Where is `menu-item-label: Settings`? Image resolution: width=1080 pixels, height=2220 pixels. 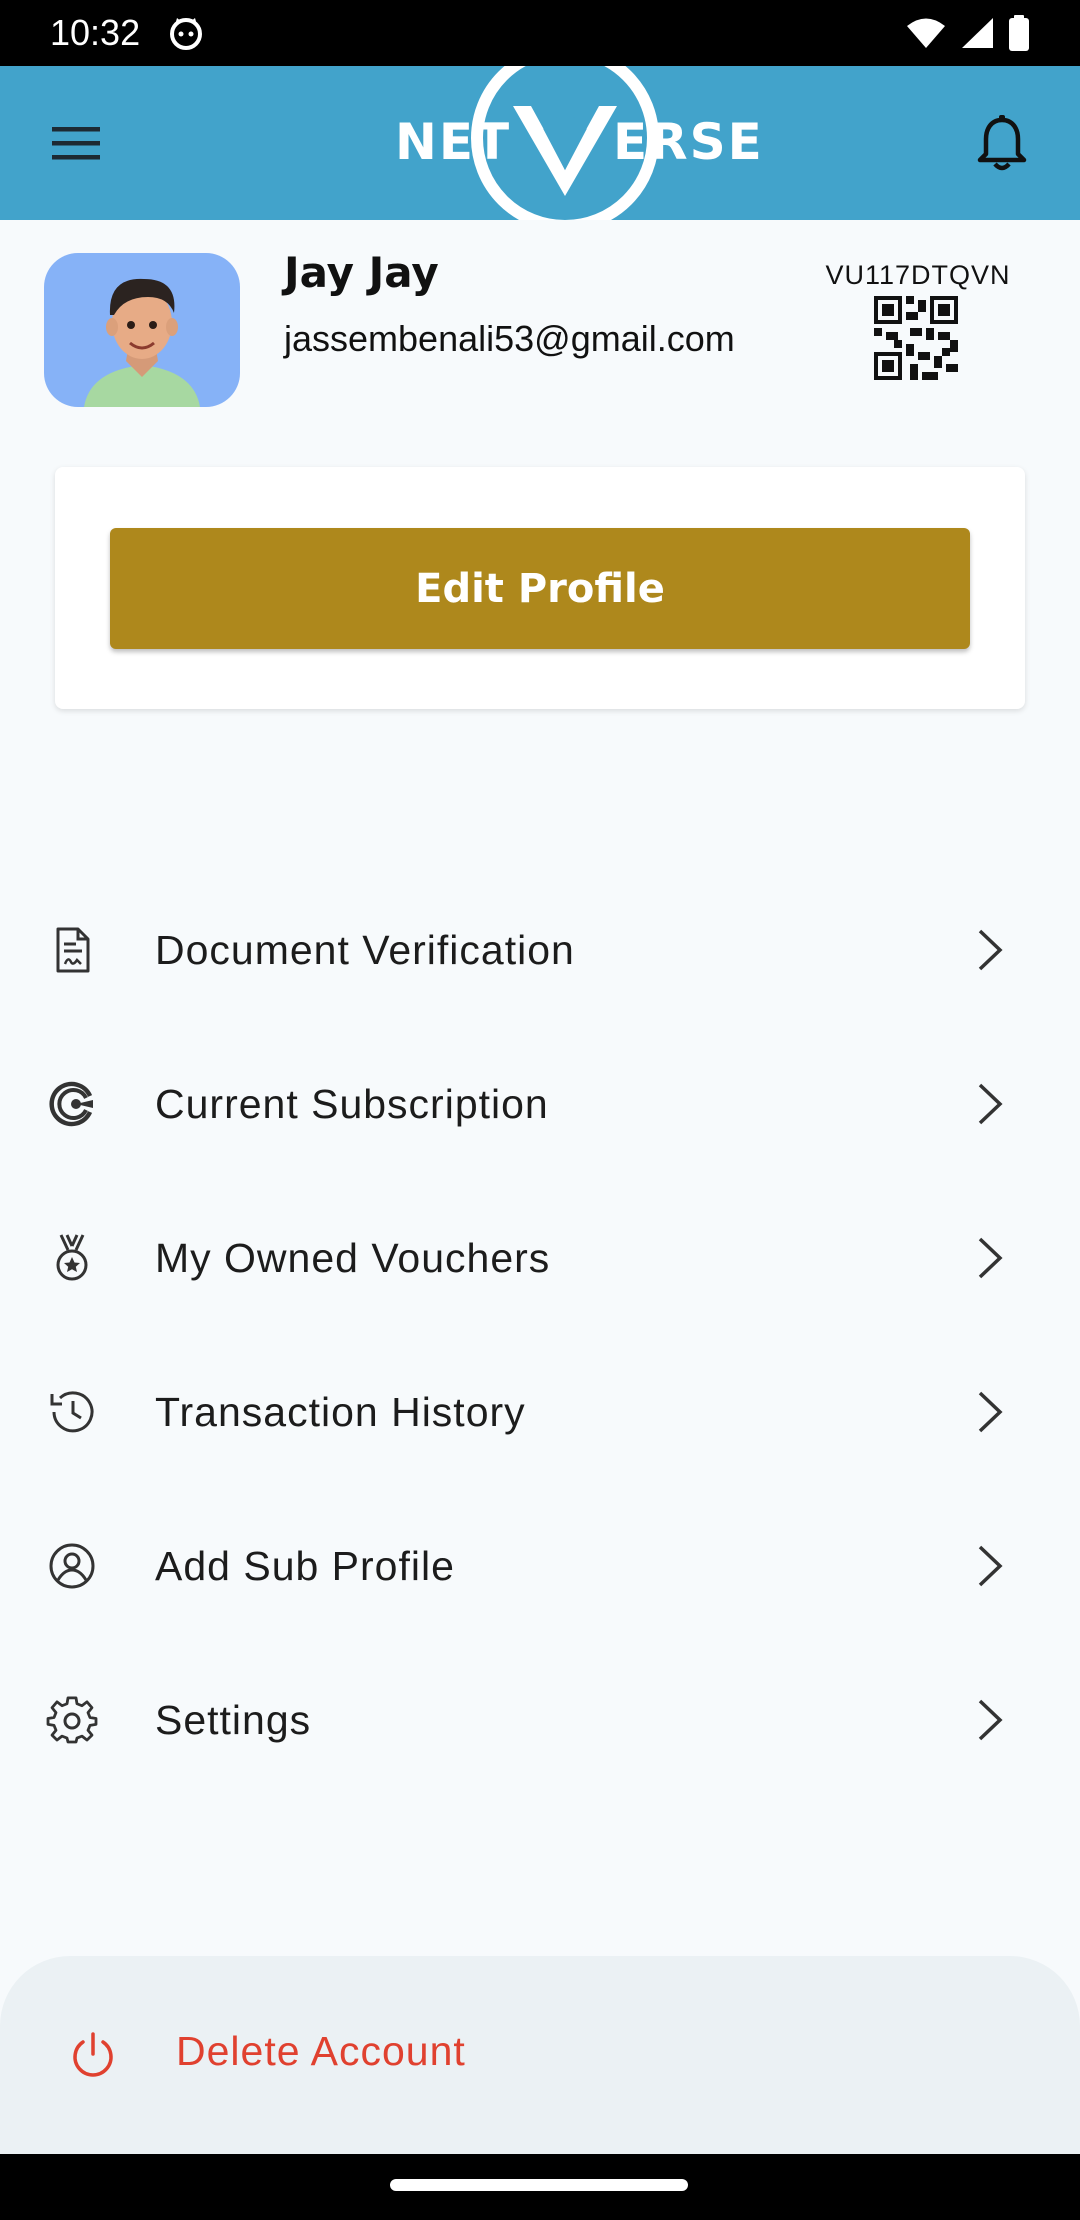
menu-item-label: Settings is located at coordinates (233, 1719).